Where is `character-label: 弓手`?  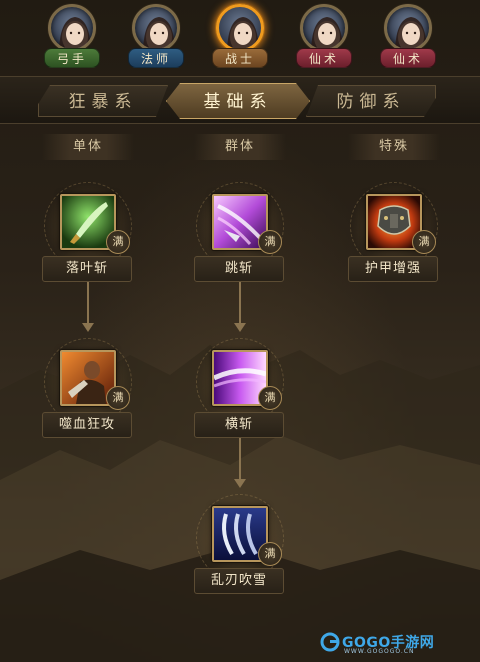
character-label: 弓手 is located at coordinates (72, 58).